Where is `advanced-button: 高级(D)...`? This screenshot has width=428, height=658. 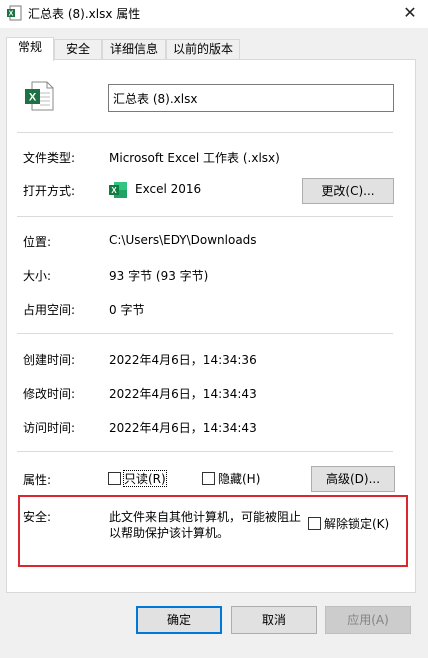 advanced-button: 高级(D)... is located at coordinates (353, 479).